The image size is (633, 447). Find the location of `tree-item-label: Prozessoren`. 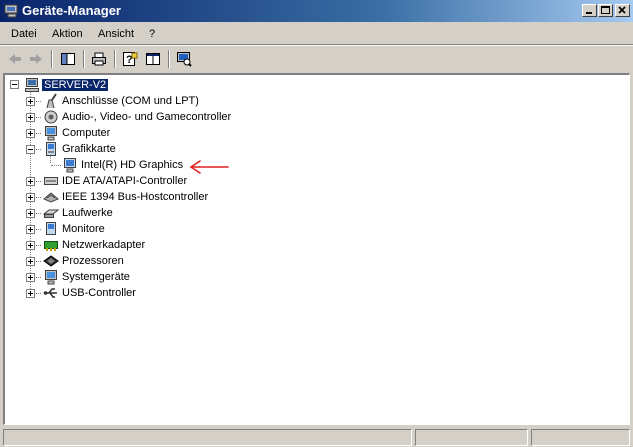

tree-item-label: Prozessoren is located at coordinates (93, 261).